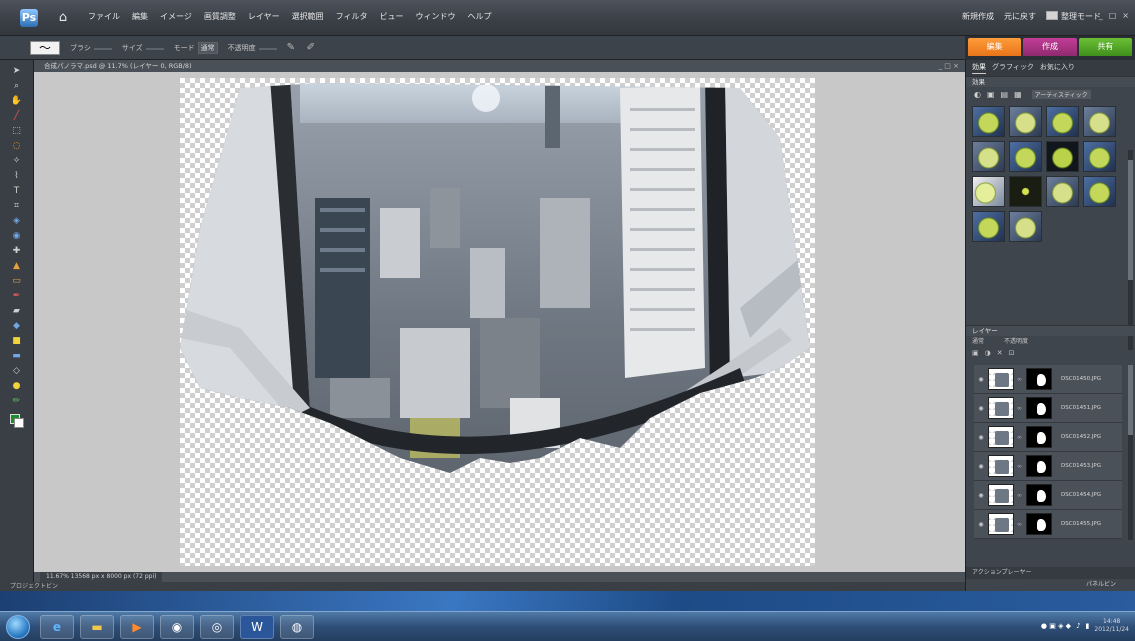 The width and height of the screenshot is (1135, 641). What do you see at coordinates (29, 18) in the screenshot?
I see `app-logo-icon: Ps` at bounding box center [29, 18].